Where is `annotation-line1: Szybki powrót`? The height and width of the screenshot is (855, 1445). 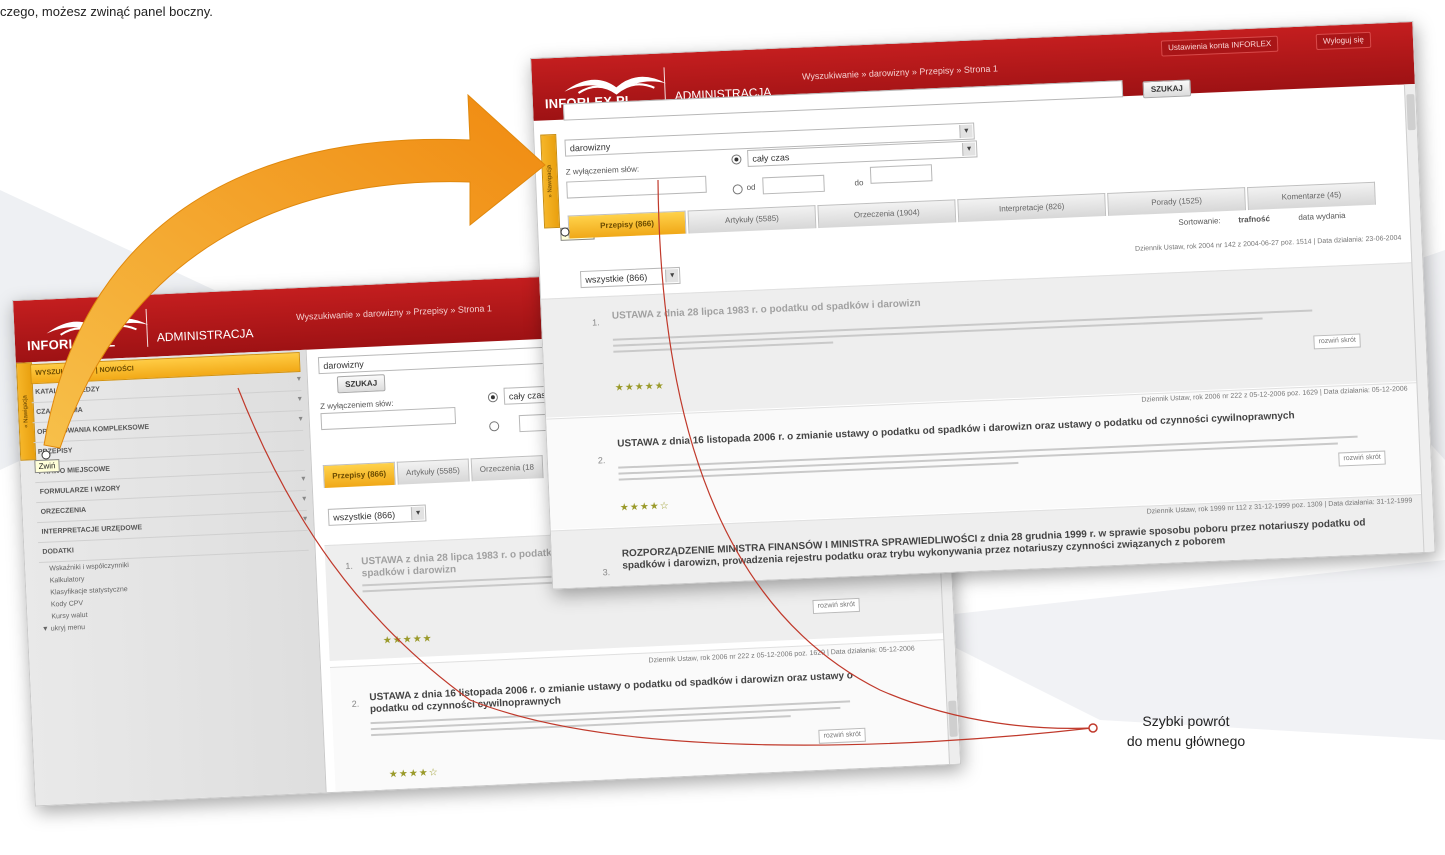 annotation-line1: Szybki powrót is located at coordinates (1186, 721).